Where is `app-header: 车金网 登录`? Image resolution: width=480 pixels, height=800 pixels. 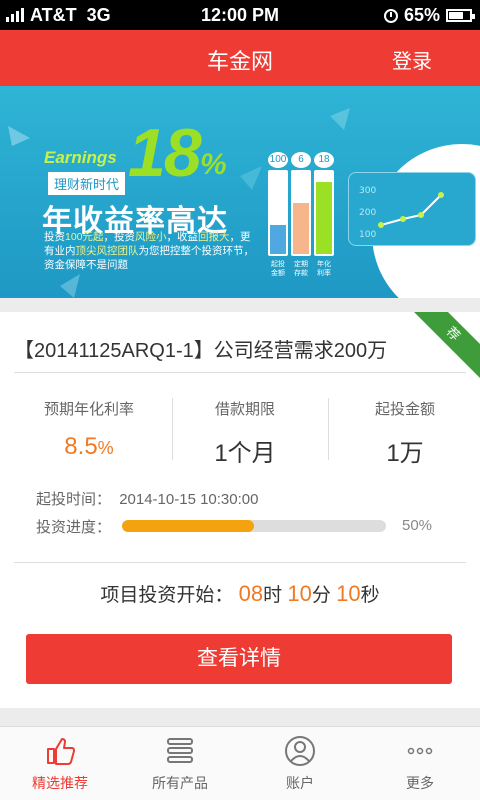
app-header: 车金网 登录 is located at coordinates (240, 58).